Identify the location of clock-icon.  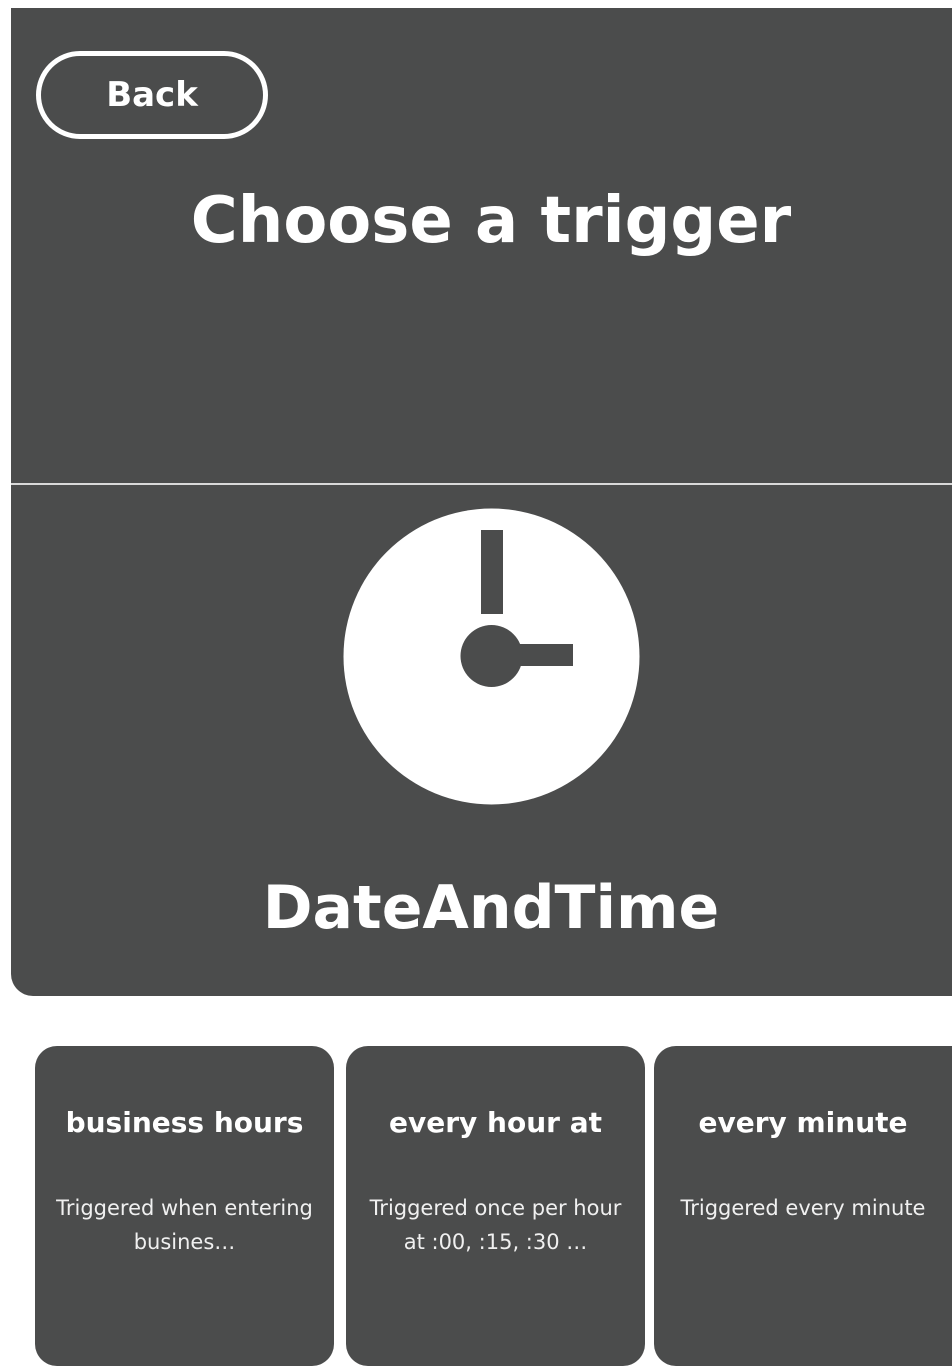
(491, 656).